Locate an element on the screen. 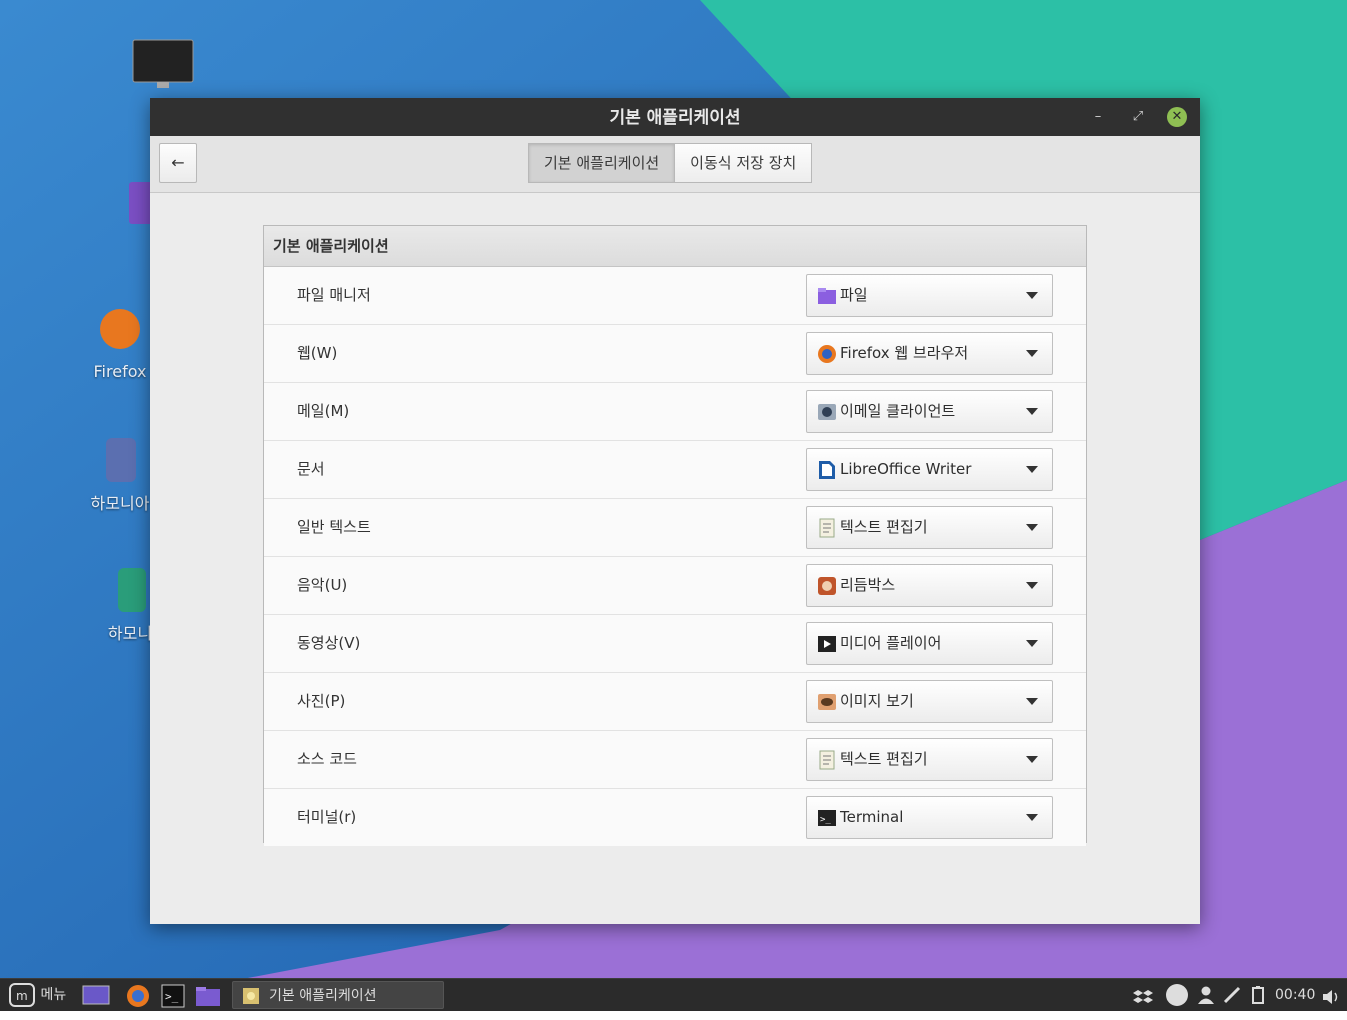 This screenshot has width=1347, height=1020. app-row: 소스 코드 텍스트 편집기 is located at coordinates (675, 760).